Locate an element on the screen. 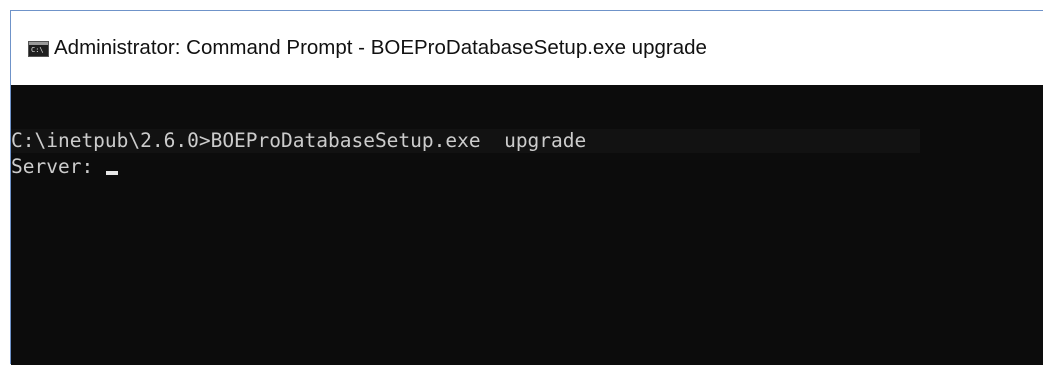 The height and width of the screenshot is (365, 1043). console-line-prompt: Server: is located at coordinates (64, 167).